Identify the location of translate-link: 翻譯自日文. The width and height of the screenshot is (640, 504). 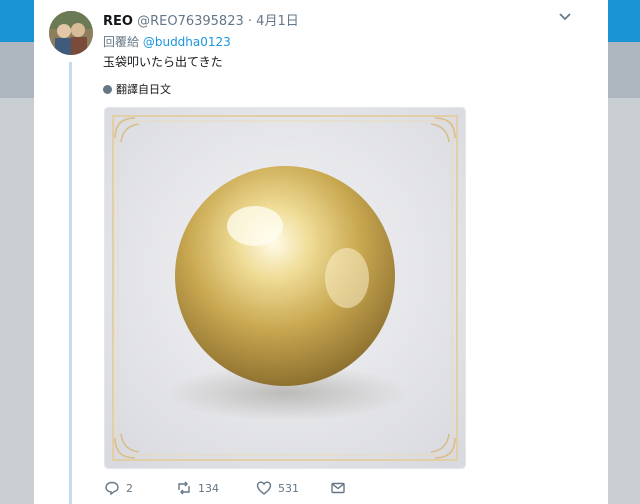
(137, 89).